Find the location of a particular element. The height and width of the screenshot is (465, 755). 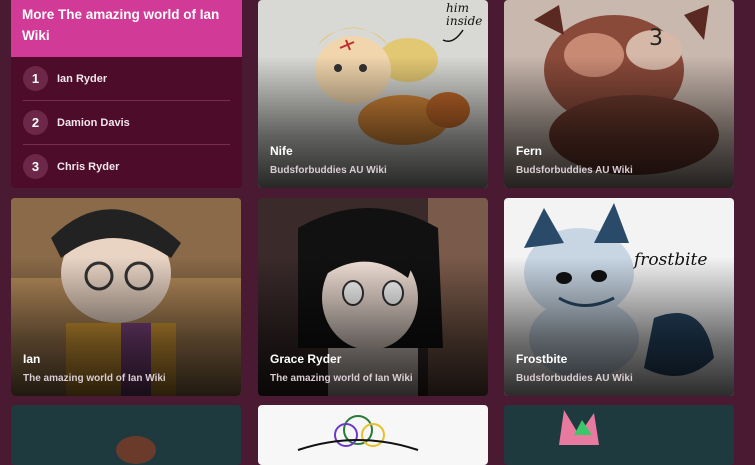

card-title: Frostbite is located at coordinates (541, 359).